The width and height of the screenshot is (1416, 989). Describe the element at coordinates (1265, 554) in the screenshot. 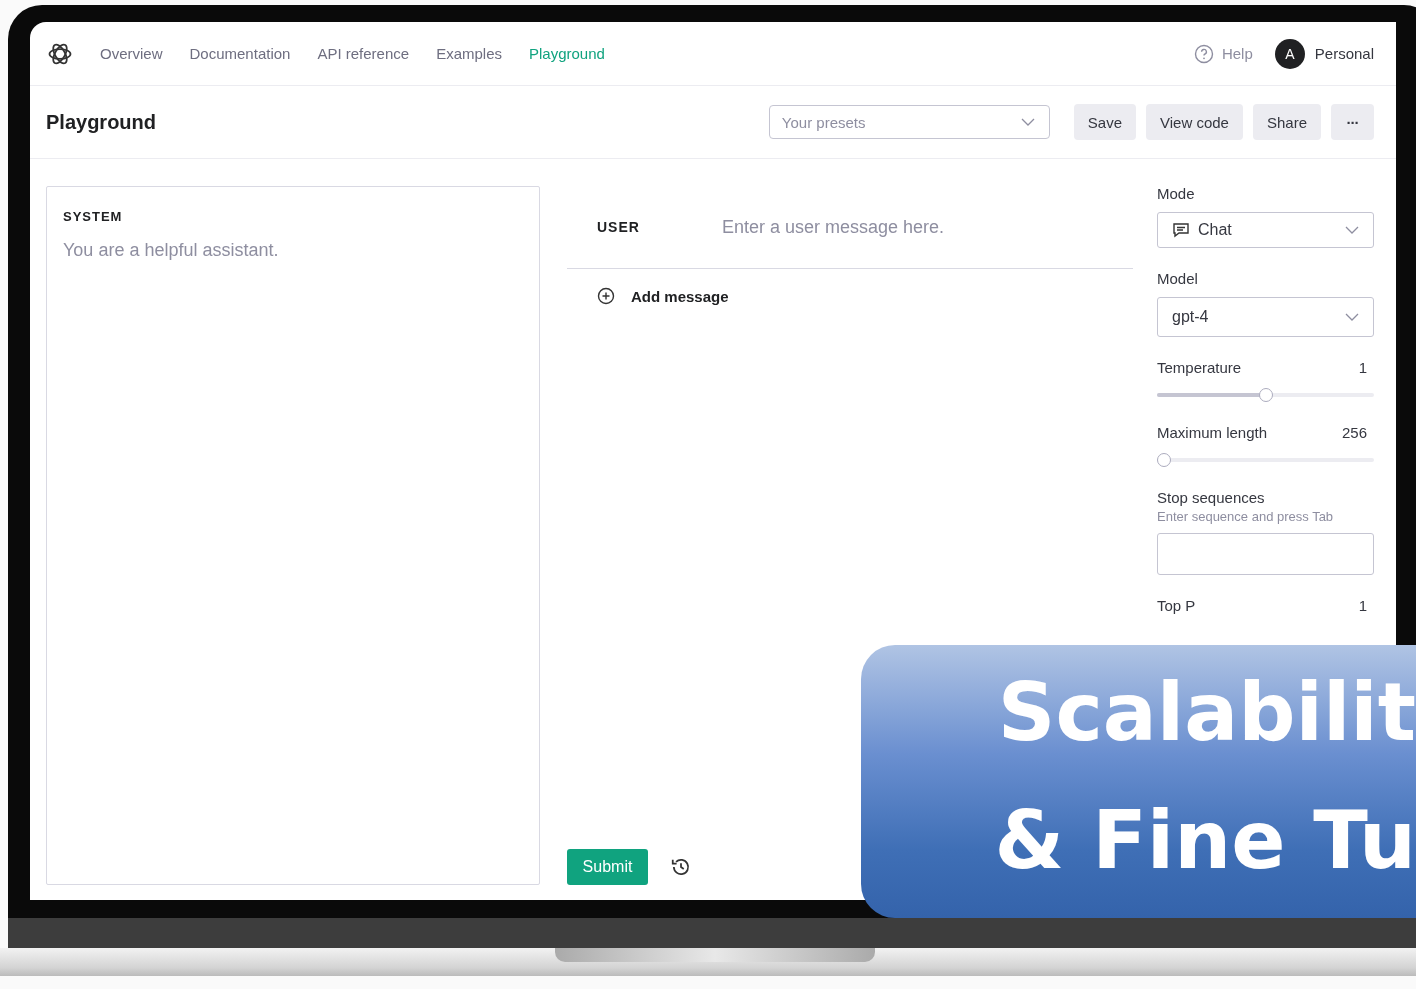

I see `stop-sequence-input` at that location.